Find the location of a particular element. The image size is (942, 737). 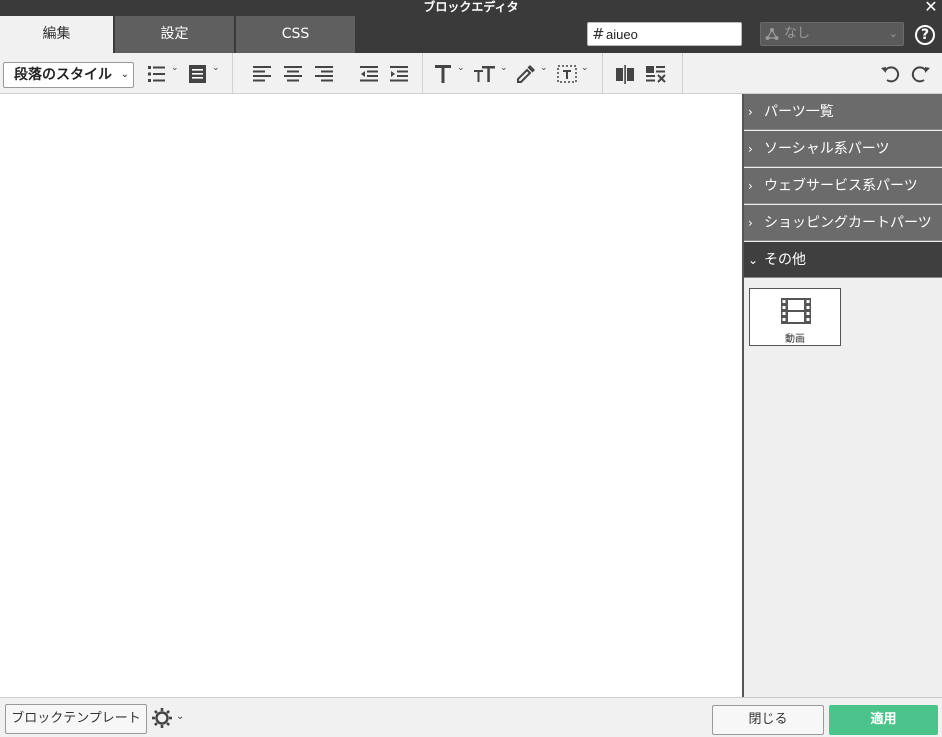

title-bar: ブロックエディタ ✕ is located at coordinates (471, 8).